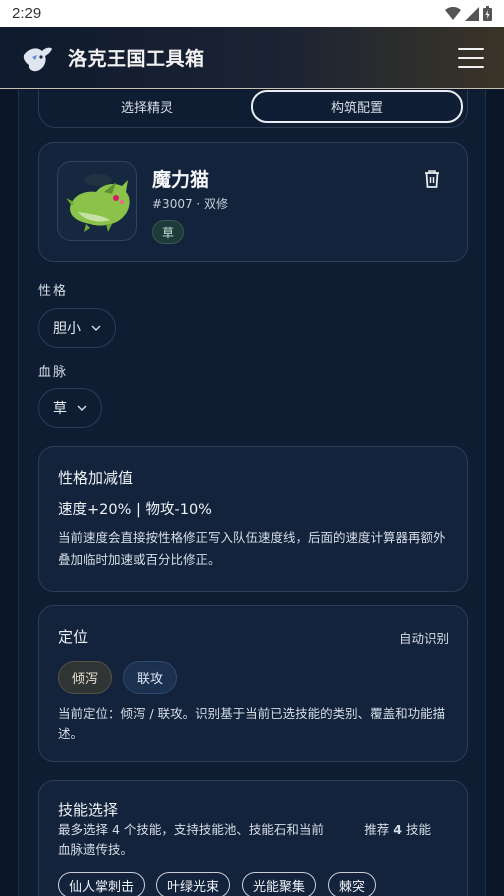 This screenshot has width=504, height=896. I want to click on skills-recommend: 推荐 4 技能, so click(397, 828).